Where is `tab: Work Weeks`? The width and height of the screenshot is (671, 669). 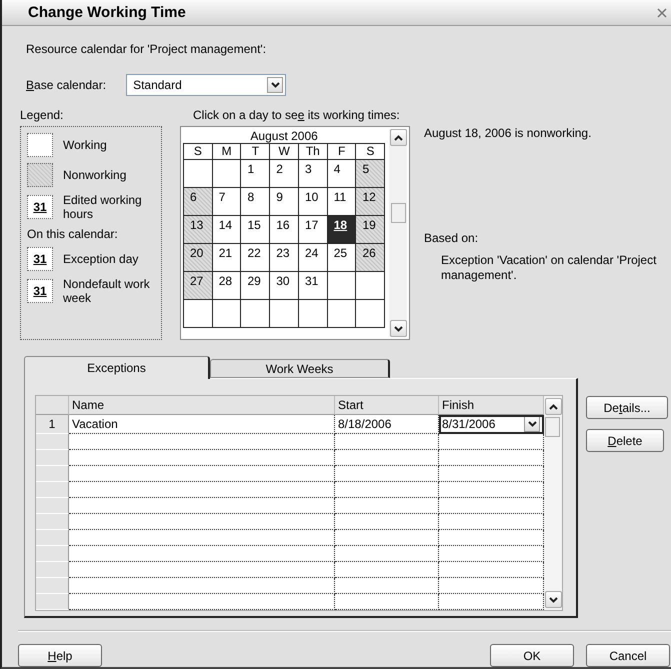
tab: Work Weeks is located at coordinates (300, 368).